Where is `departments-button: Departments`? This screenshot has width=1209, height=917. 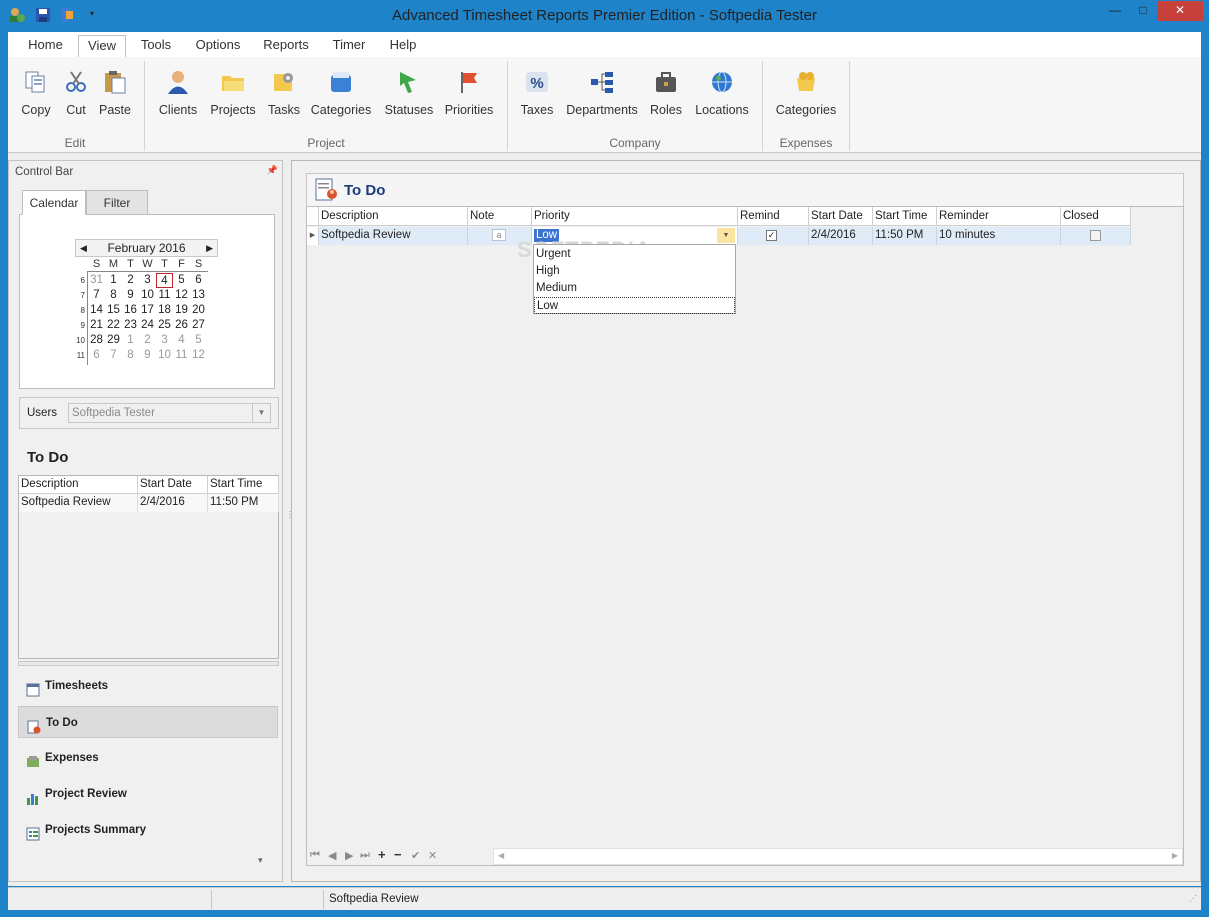
departments-button: Departments is located at coordinates (602, 93).